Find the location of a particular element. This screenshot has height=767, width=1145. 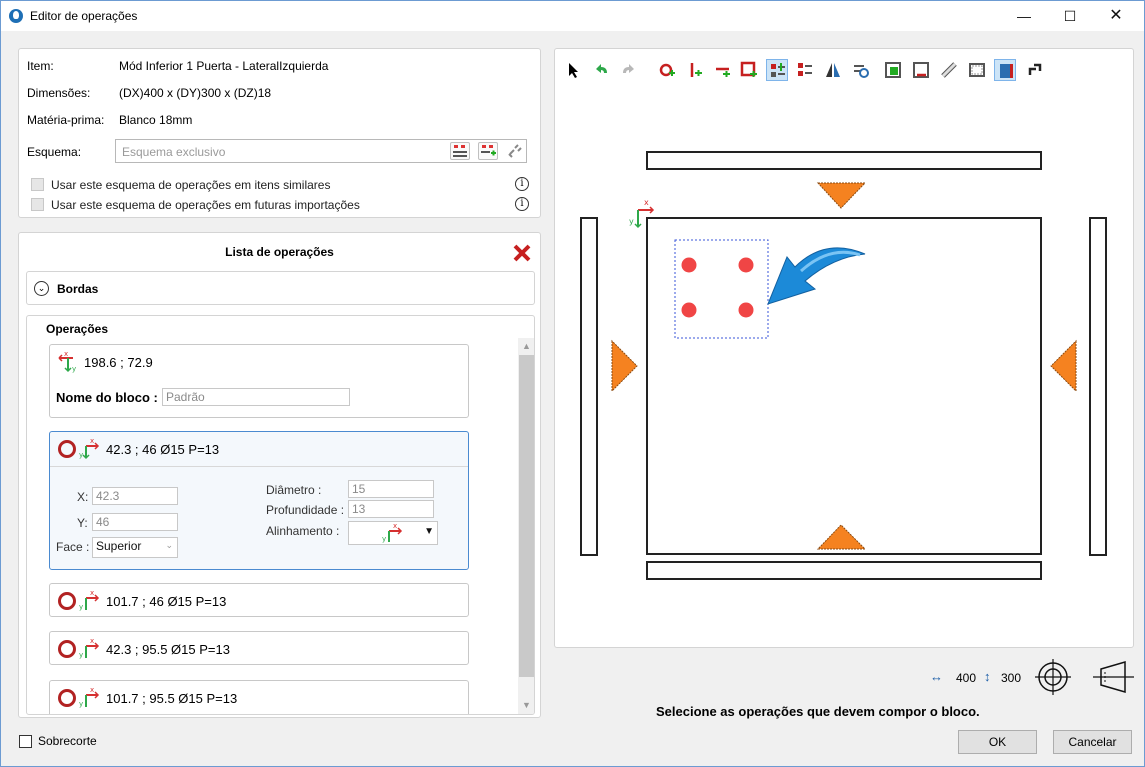

diameter-input: 15 is located at coordinates (391, 489).